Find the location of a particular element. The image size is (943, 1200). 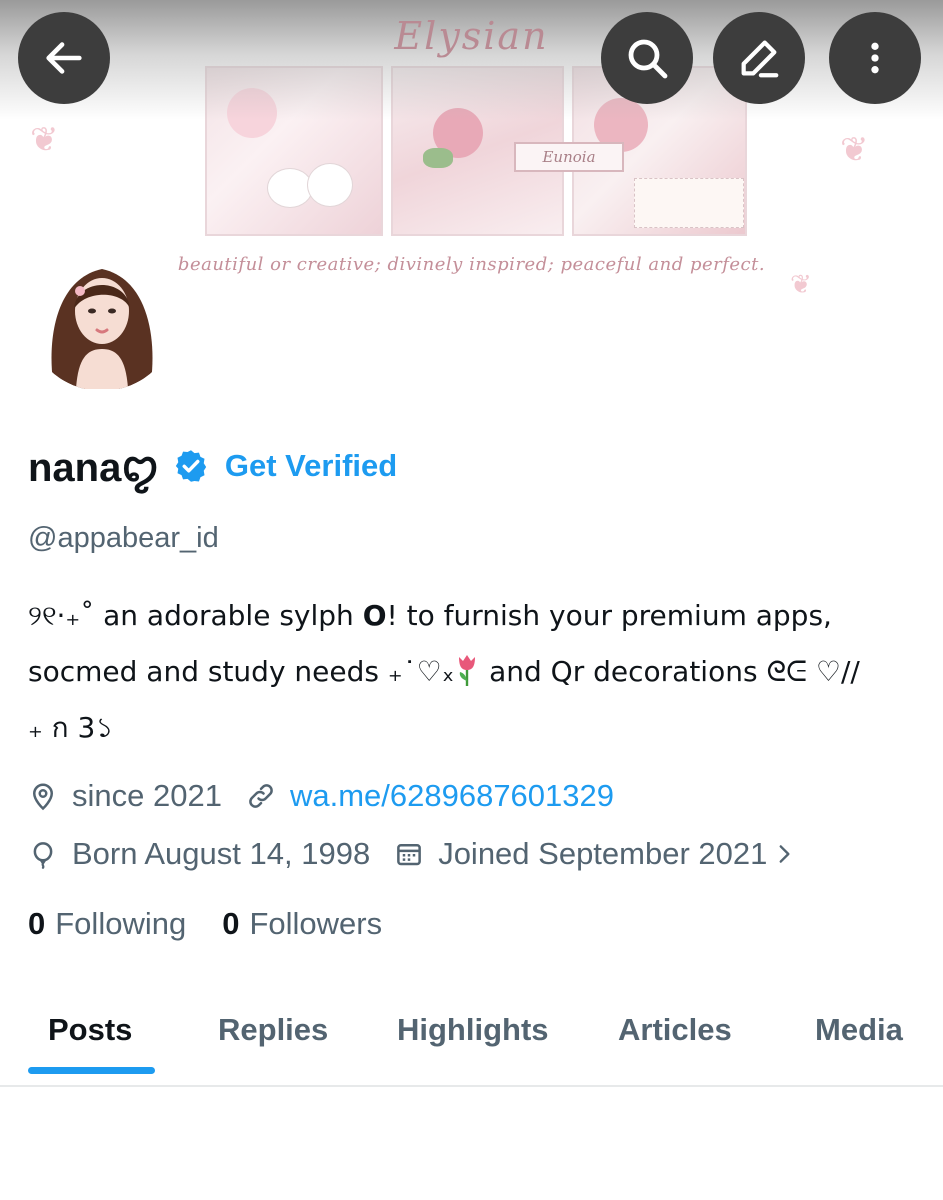

follow-stats: 0 Following 0 Followers is located at coordinates (223, 924).